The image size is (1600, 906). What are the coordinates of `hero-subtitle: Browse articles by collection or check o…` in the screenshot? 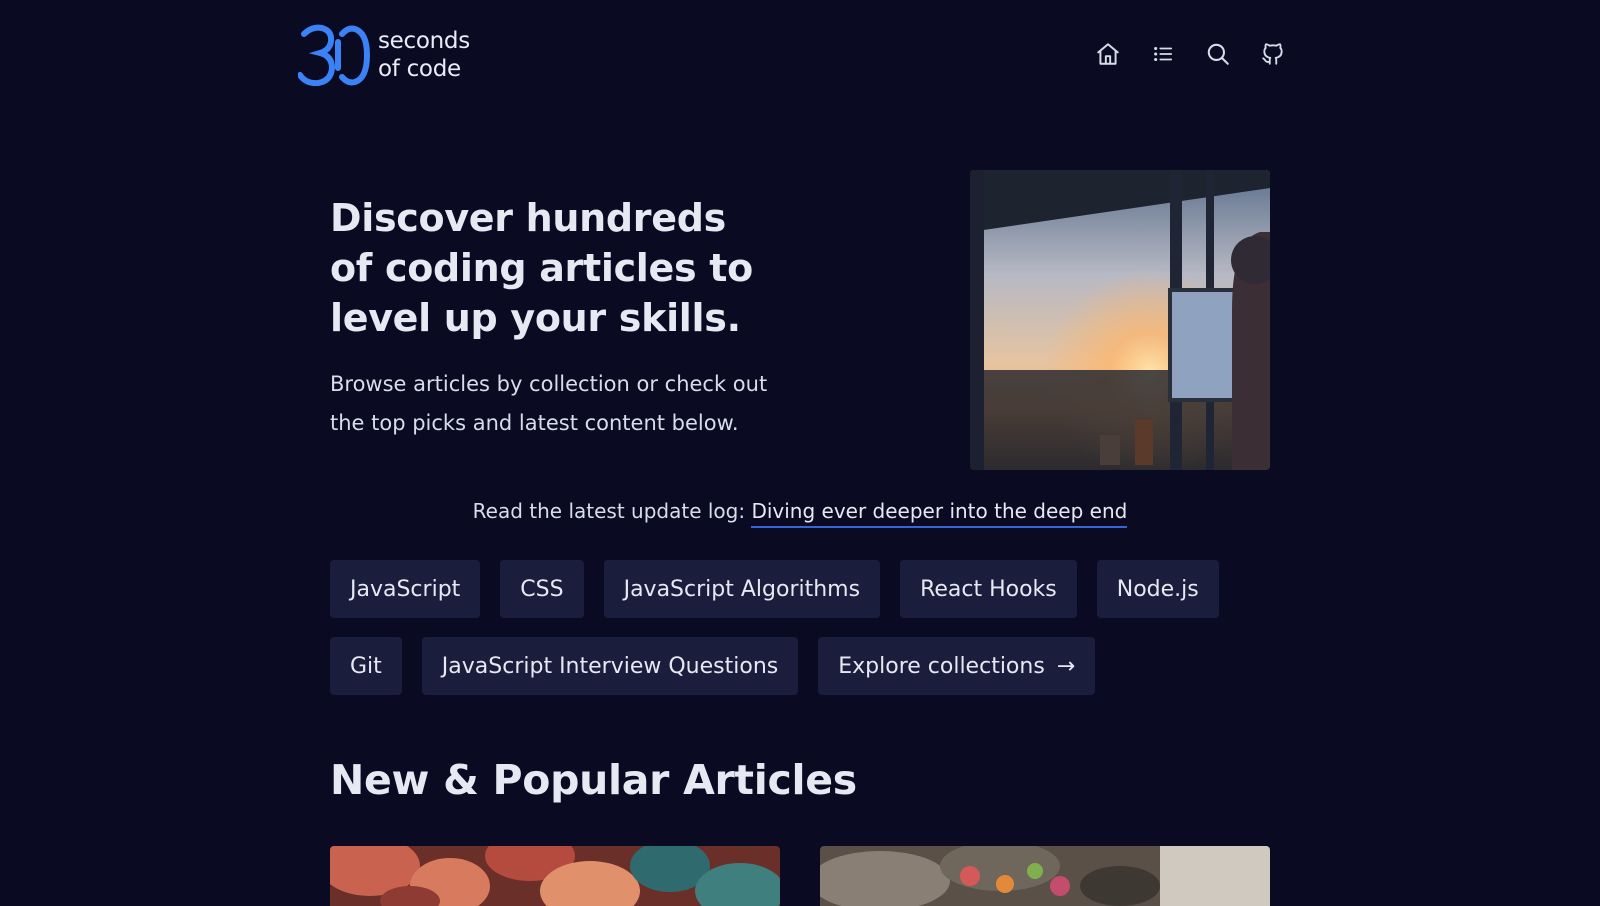 It's located at (549, 403).